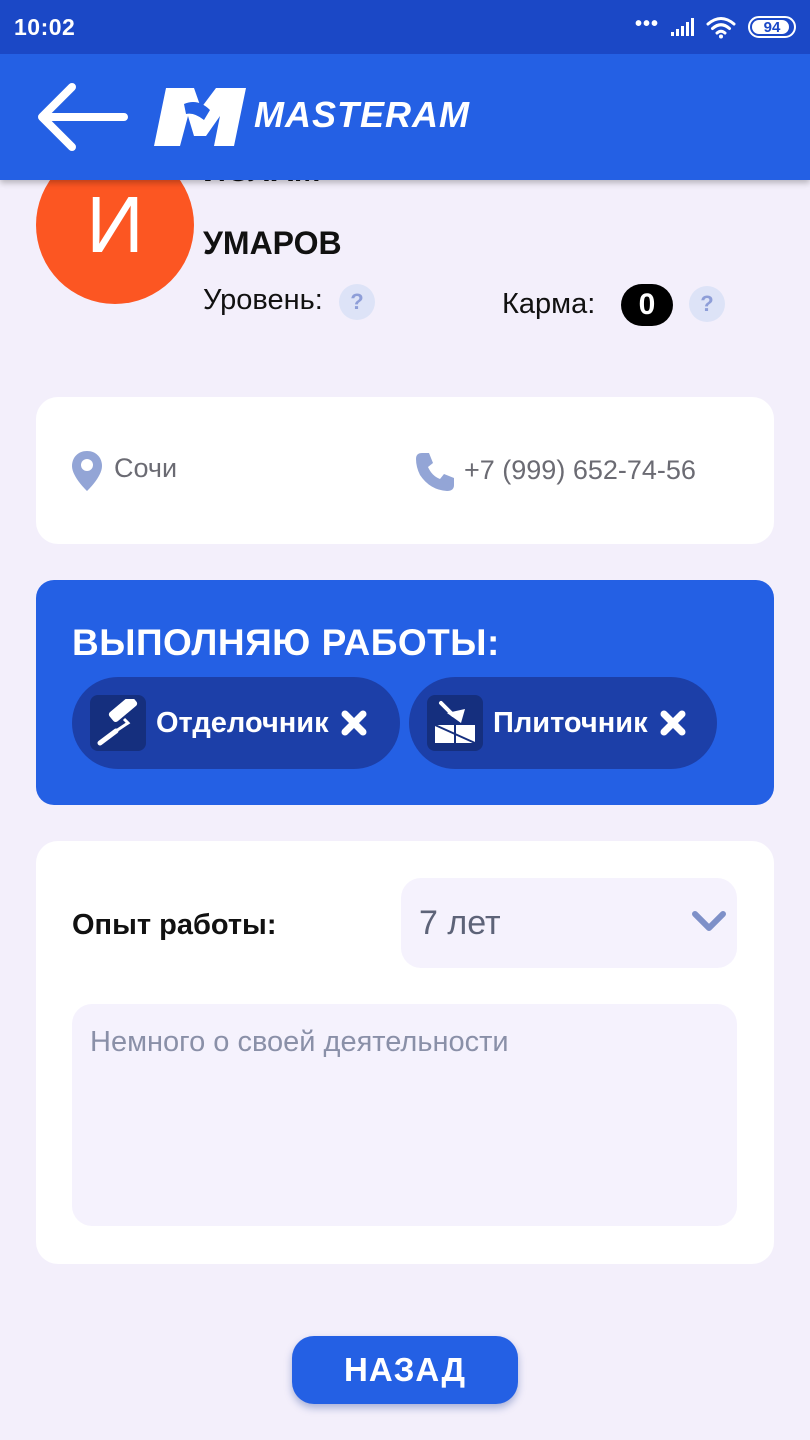 The width and height of the screenshot is (810, 1440). What do you see at coordinates (146, 468) in the screenshot?
I see `city-text: Сочи` at bounding box center [146, 468].